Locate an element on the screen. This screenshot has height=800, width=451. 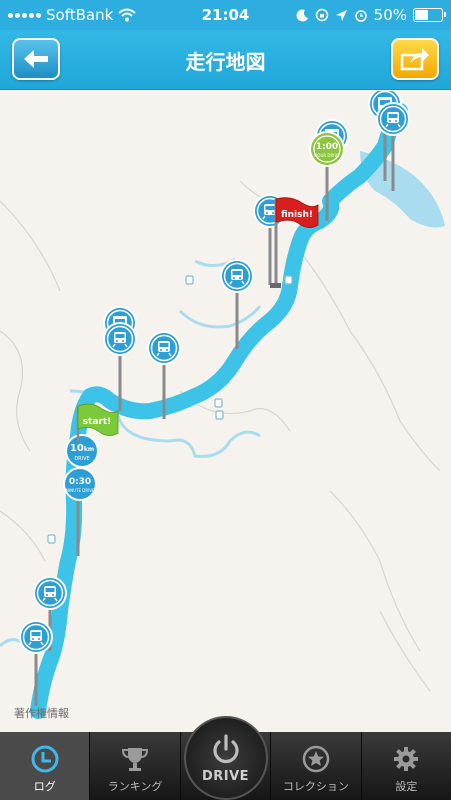
trophy-icon is located at coordinates (135, 759).